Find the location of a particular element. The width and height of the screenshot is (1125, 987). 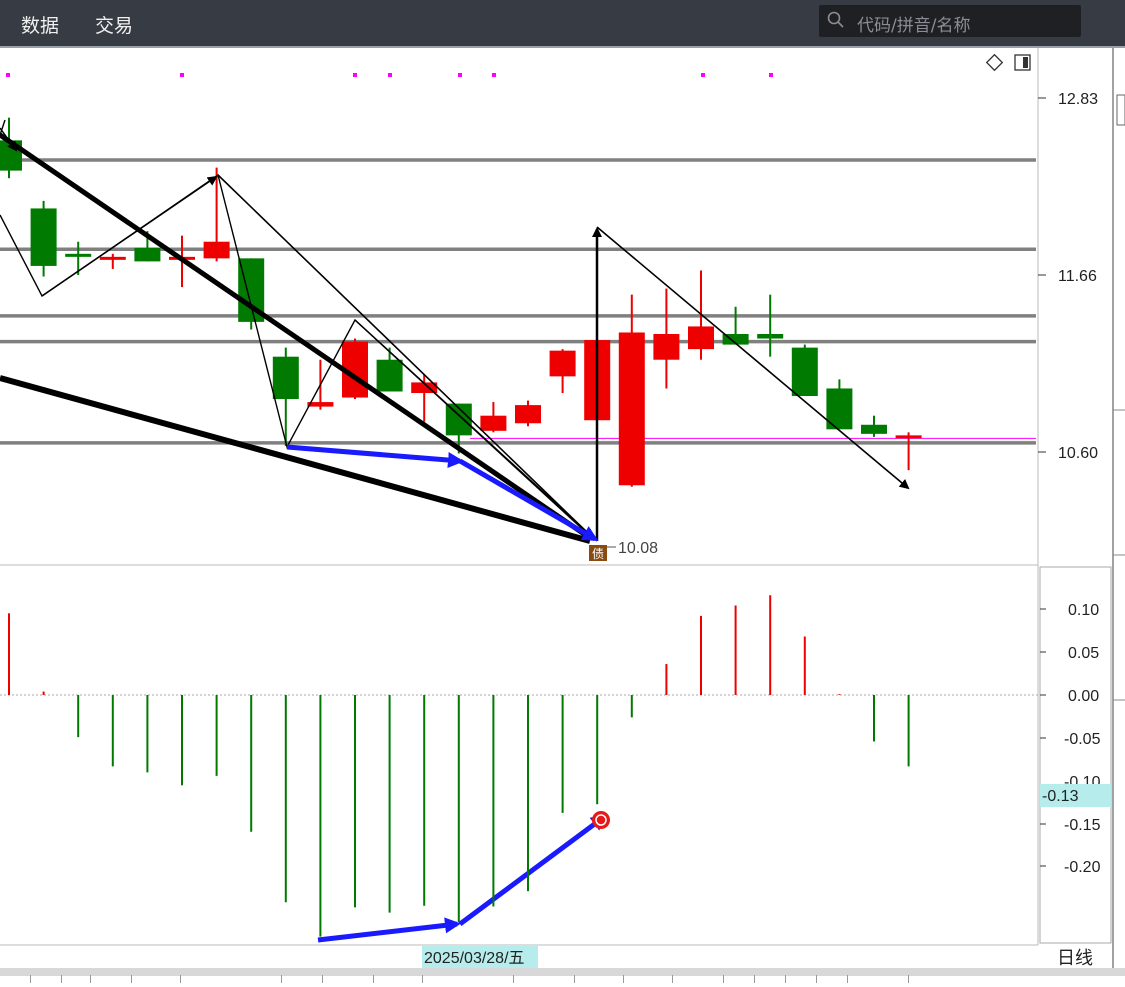

signal-dots is located at coordinates (389, 75).